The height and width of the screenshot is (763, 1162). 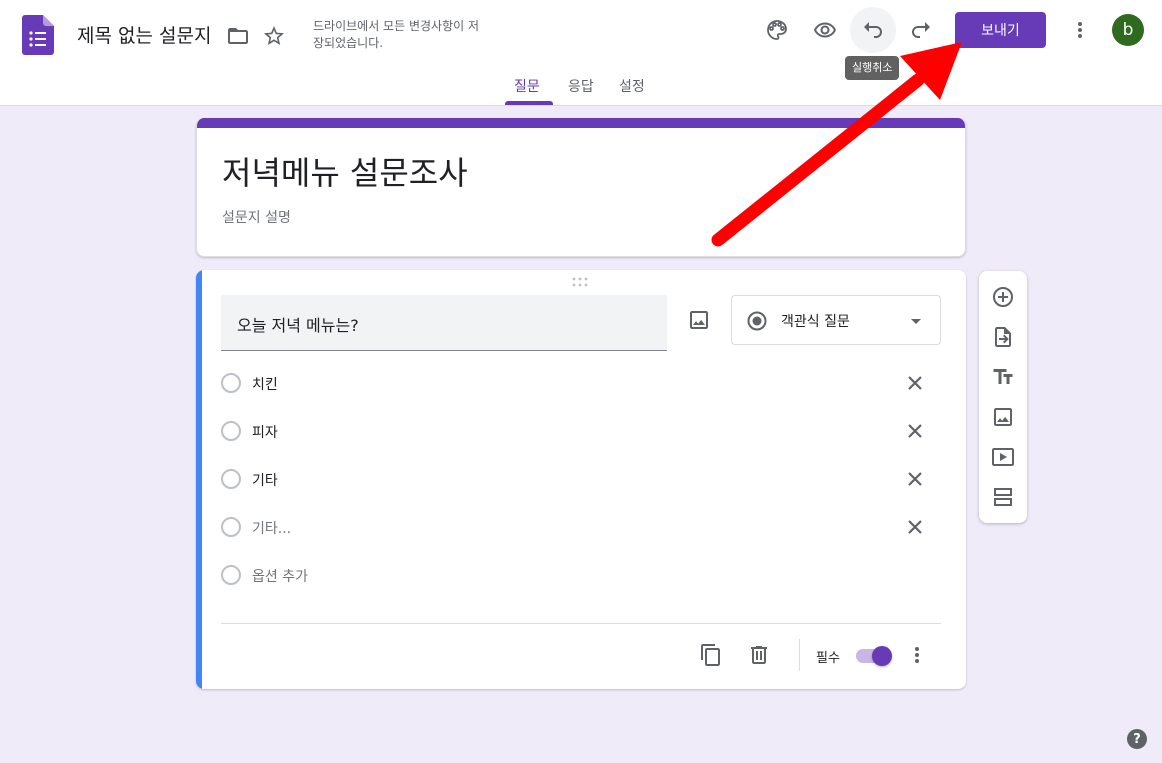 I want to click on option-item: 치킨, so click(x=581, y=383).